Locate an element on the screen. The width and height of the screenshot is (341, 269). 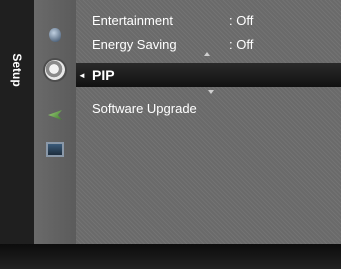
menu-item-entertainment: Entertainment : Off is located at coordinates (208, 20).